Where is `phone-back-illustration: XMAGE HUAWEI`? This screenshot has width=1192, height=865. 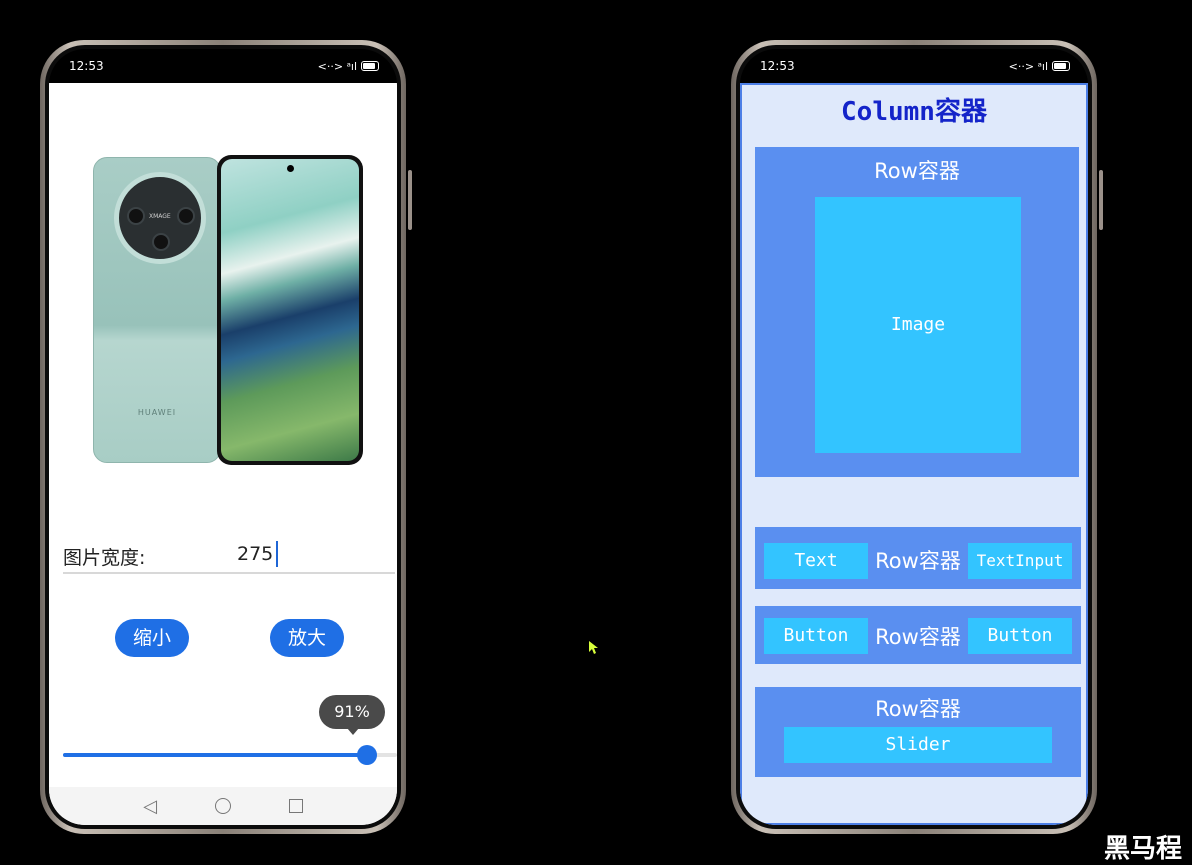
phone-back-illustration: XMAGE HUAWEI is located at coordinates (157, 310).